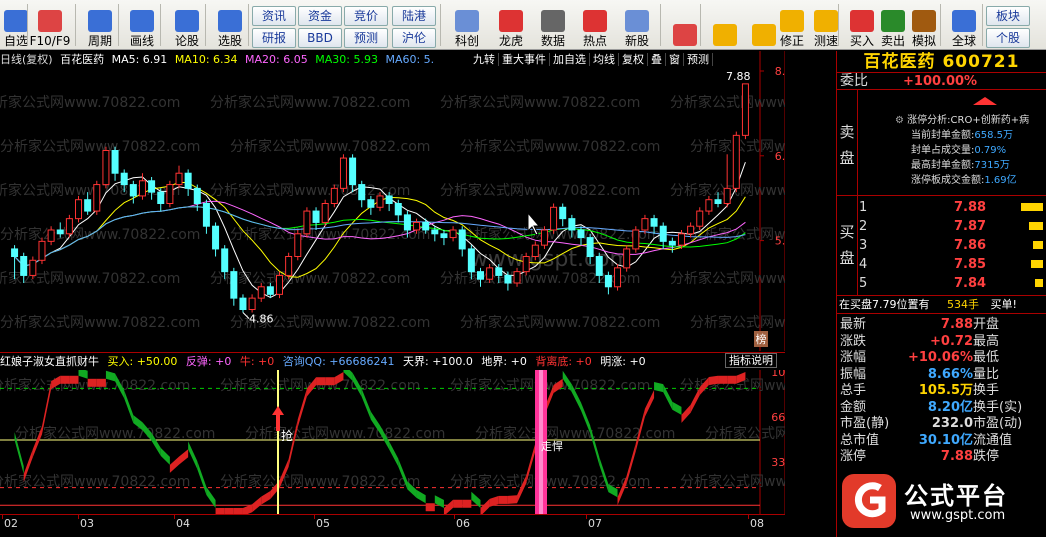 The width and height of the screenshot is (1046, 537). What do you see at coordinates (675, 59) in the screenshot?
I see `chart-tool-button: 窗` at bounding box center [675, 59].